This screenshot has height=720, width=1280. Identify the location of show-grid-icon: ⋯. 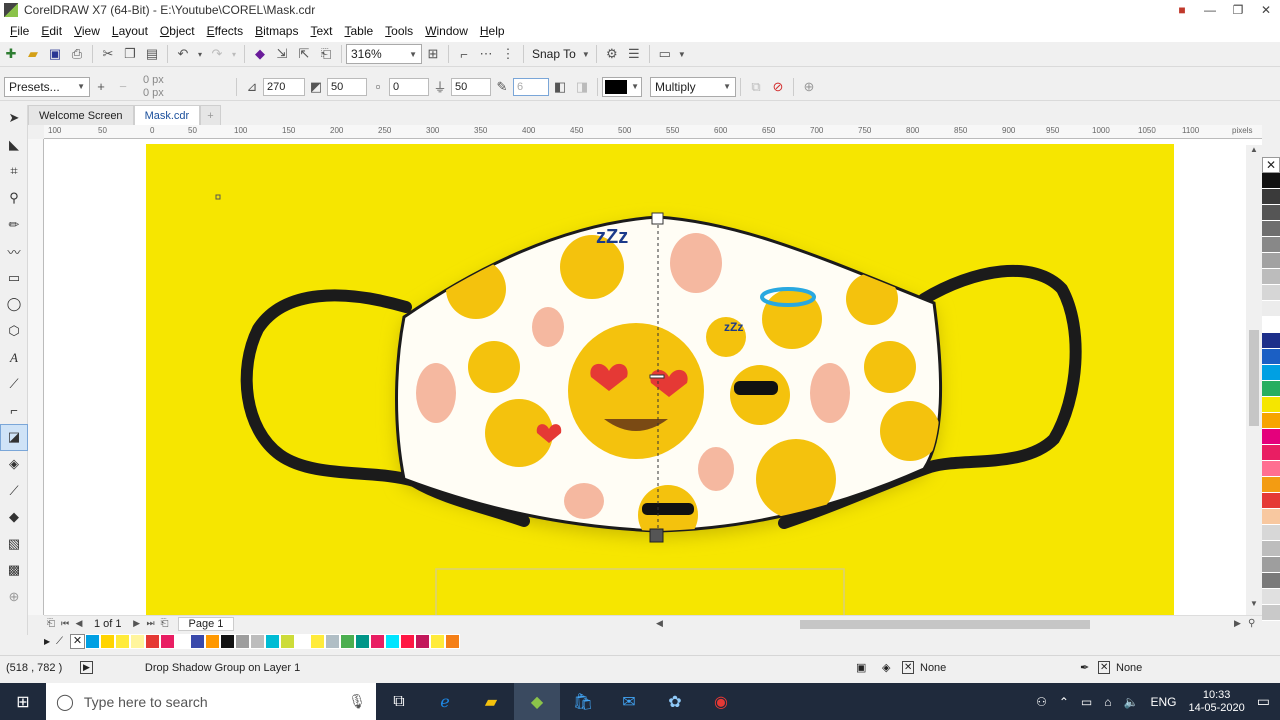
(486, 54).